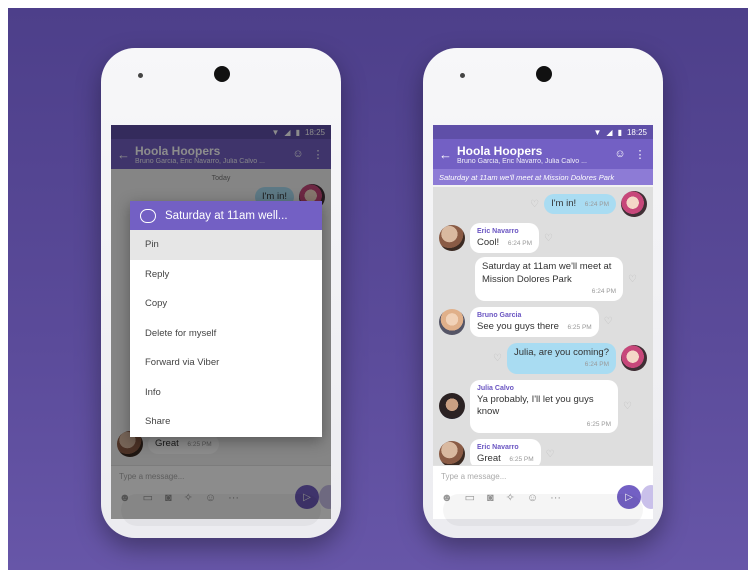 This screenshot has width=756, height=578. Describe the element at coordinates (543, 132) in the screenshot. I see `status-bar: ▼ ◢ ▮ 18:25` at that location.